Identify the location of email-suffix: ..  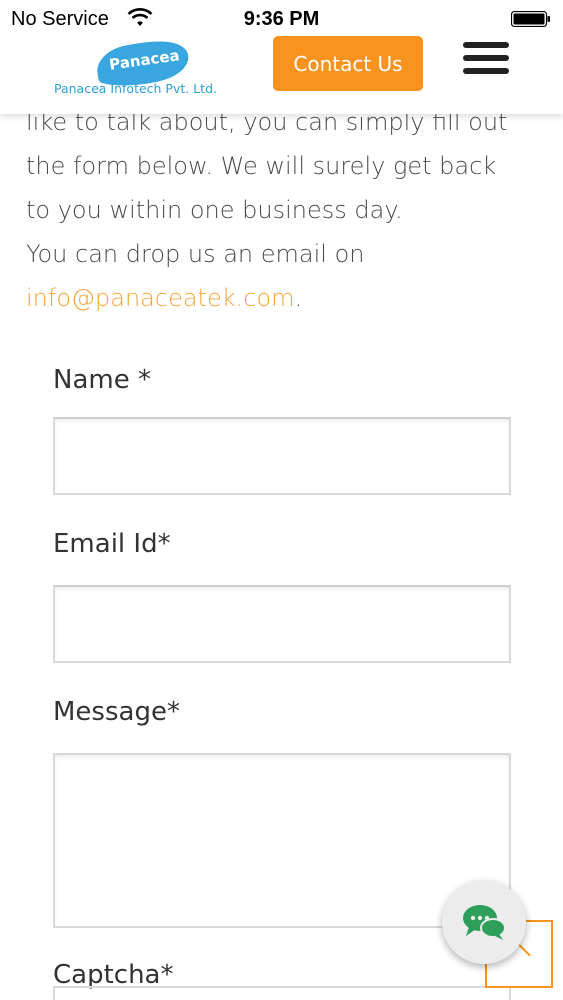
(298, 298).